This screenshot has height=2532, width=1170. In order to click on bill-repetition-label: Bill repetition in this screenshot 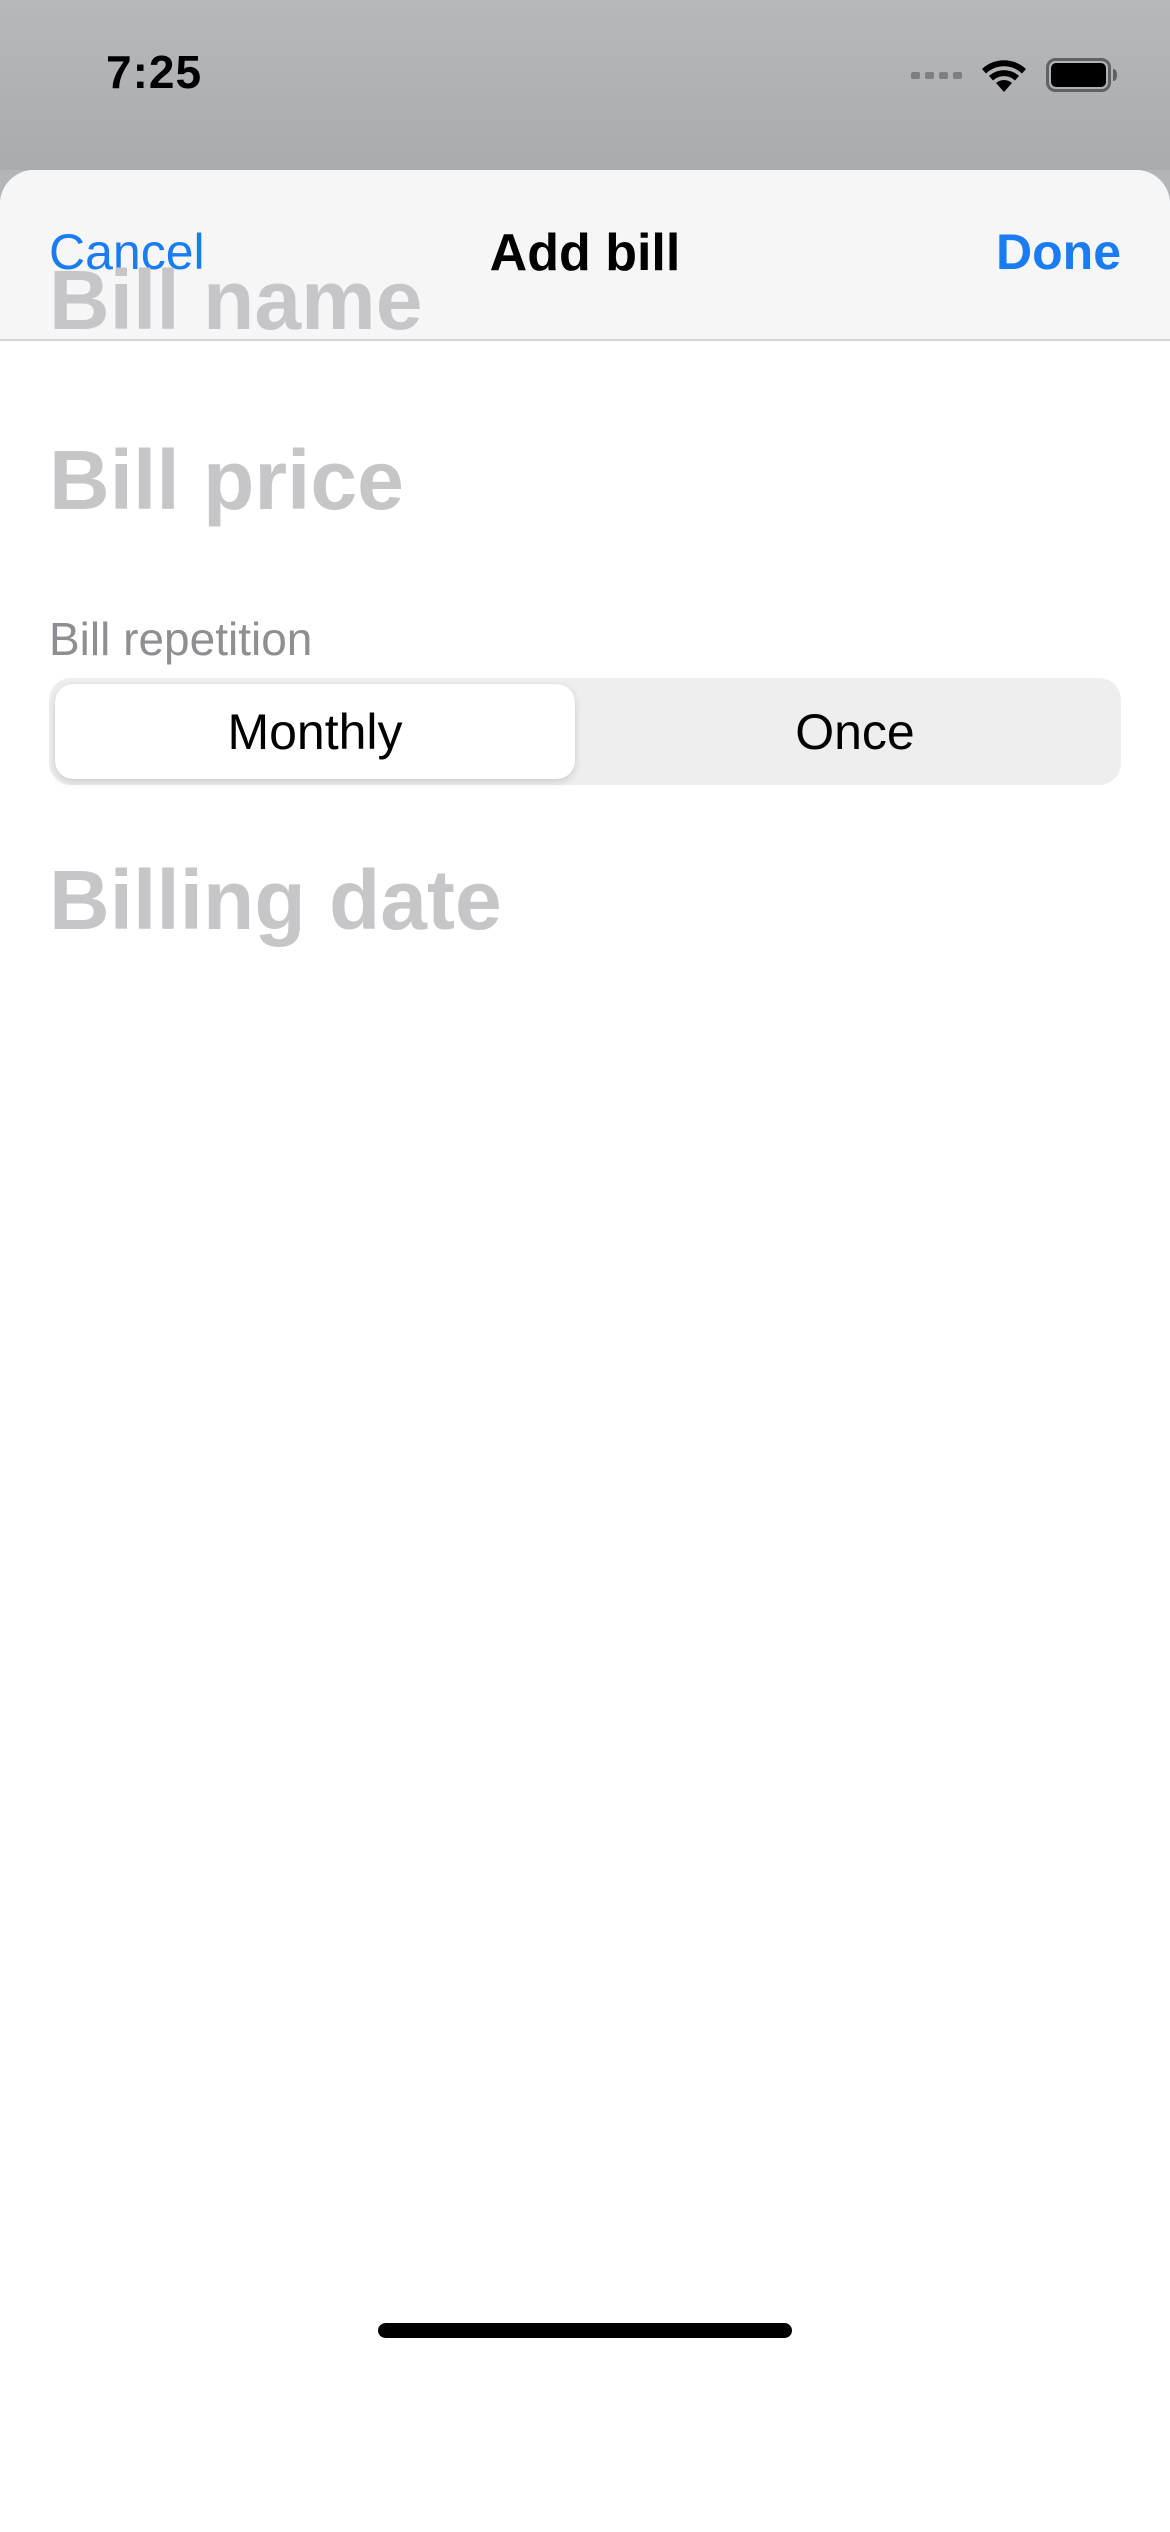, I will do `click(181, 639)`.